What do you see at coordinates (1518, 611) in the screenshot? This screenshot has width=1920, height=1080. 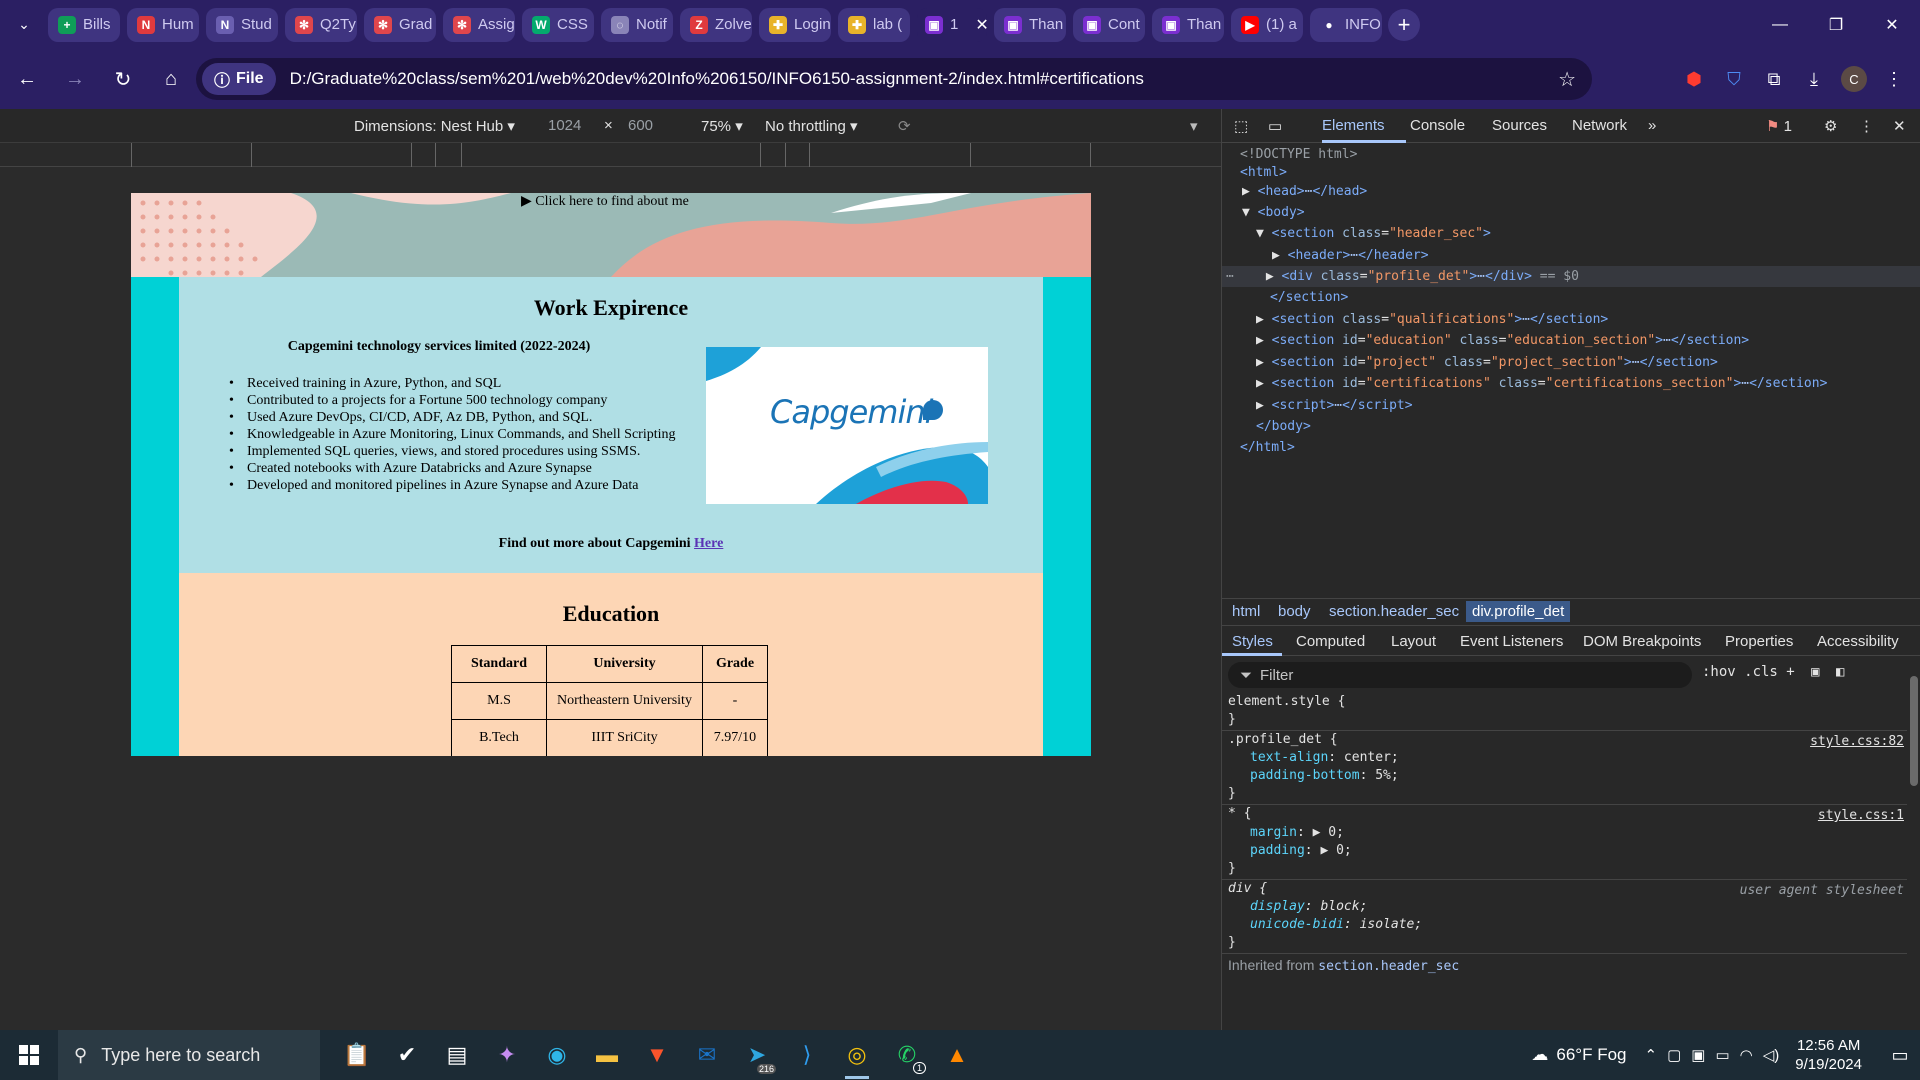 I see `breadcrumb-div: div.profile_det` at bounding box center [1518, 611].